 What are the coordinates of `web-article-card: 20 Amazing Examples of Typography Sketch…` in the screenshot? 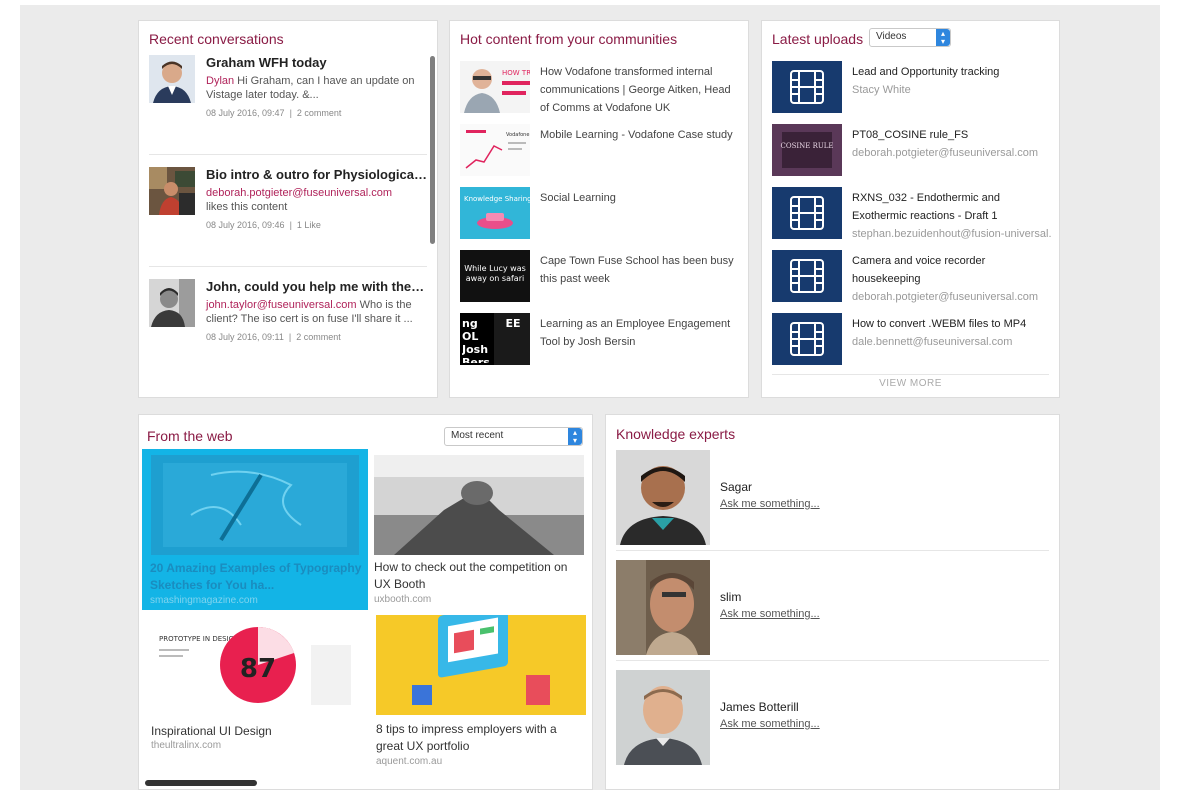 It's located at (255, 529).